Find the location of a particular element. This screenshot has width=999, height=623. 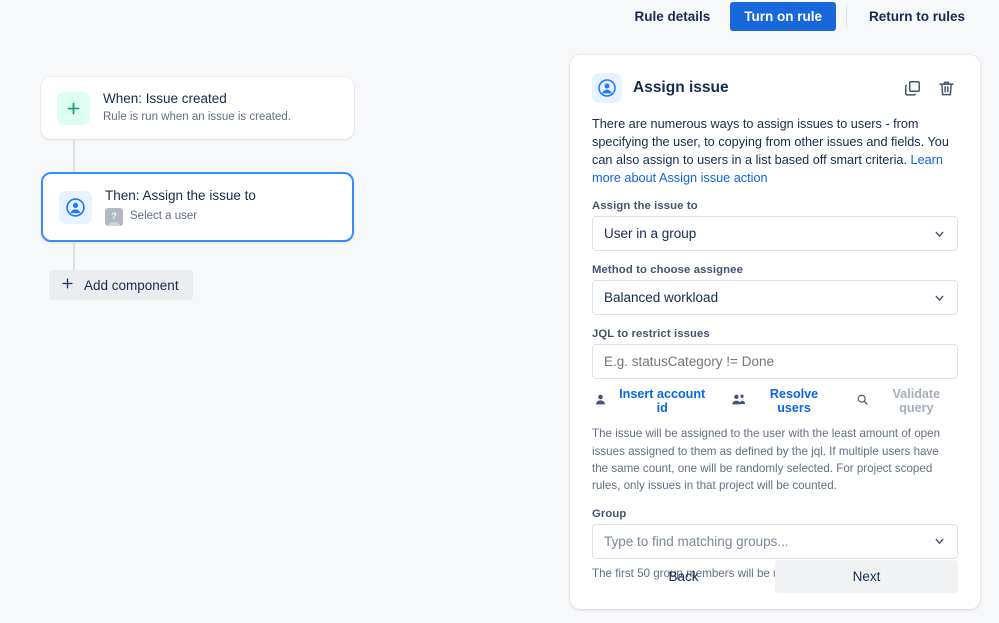

panel-title: Assign issue is located at coordinates (681, 87).